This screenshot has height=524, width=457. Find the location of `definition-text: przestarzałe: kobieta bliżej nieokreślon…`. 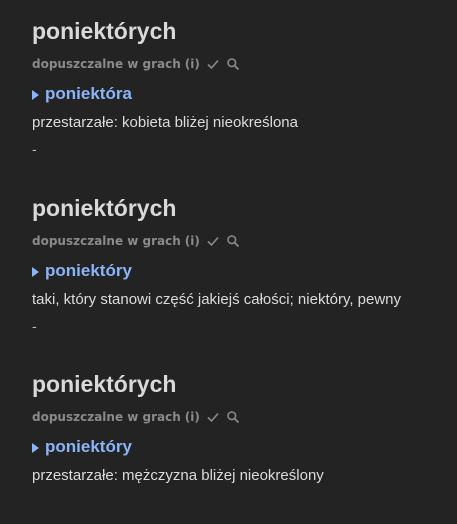

definition-text: przestarzałe: kobieta bliżej nieokreślon… is located at coordinates (165, 122).